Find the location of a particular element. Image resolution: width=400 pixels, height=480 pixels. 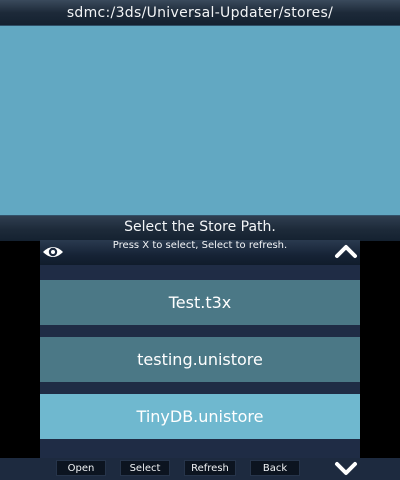

instruction-title: Select the Store Path. is located at coordinates (200, 227).